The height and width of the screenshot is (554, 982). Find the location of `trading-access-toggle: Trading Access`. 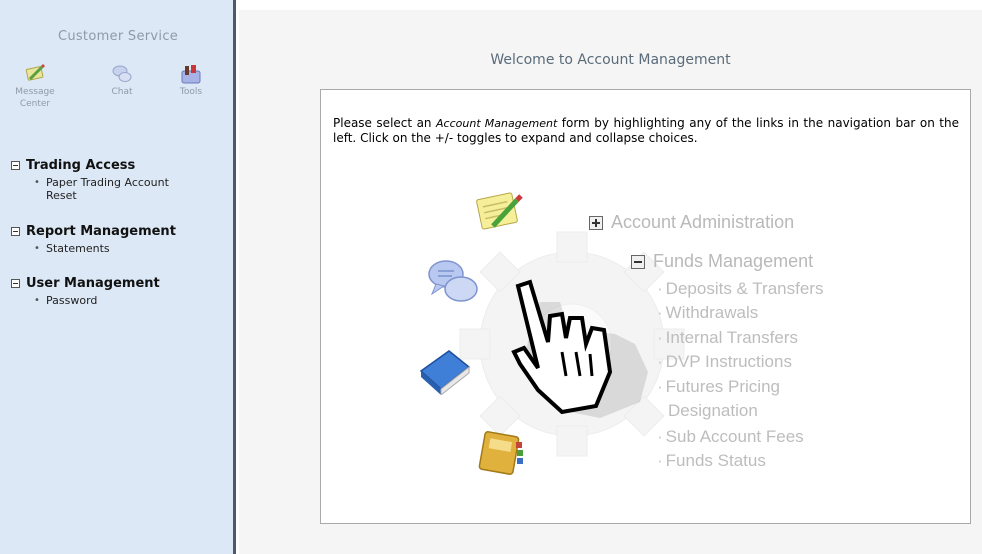

trading-access-toggle: Trading Access is located at coordinates (121, 165).